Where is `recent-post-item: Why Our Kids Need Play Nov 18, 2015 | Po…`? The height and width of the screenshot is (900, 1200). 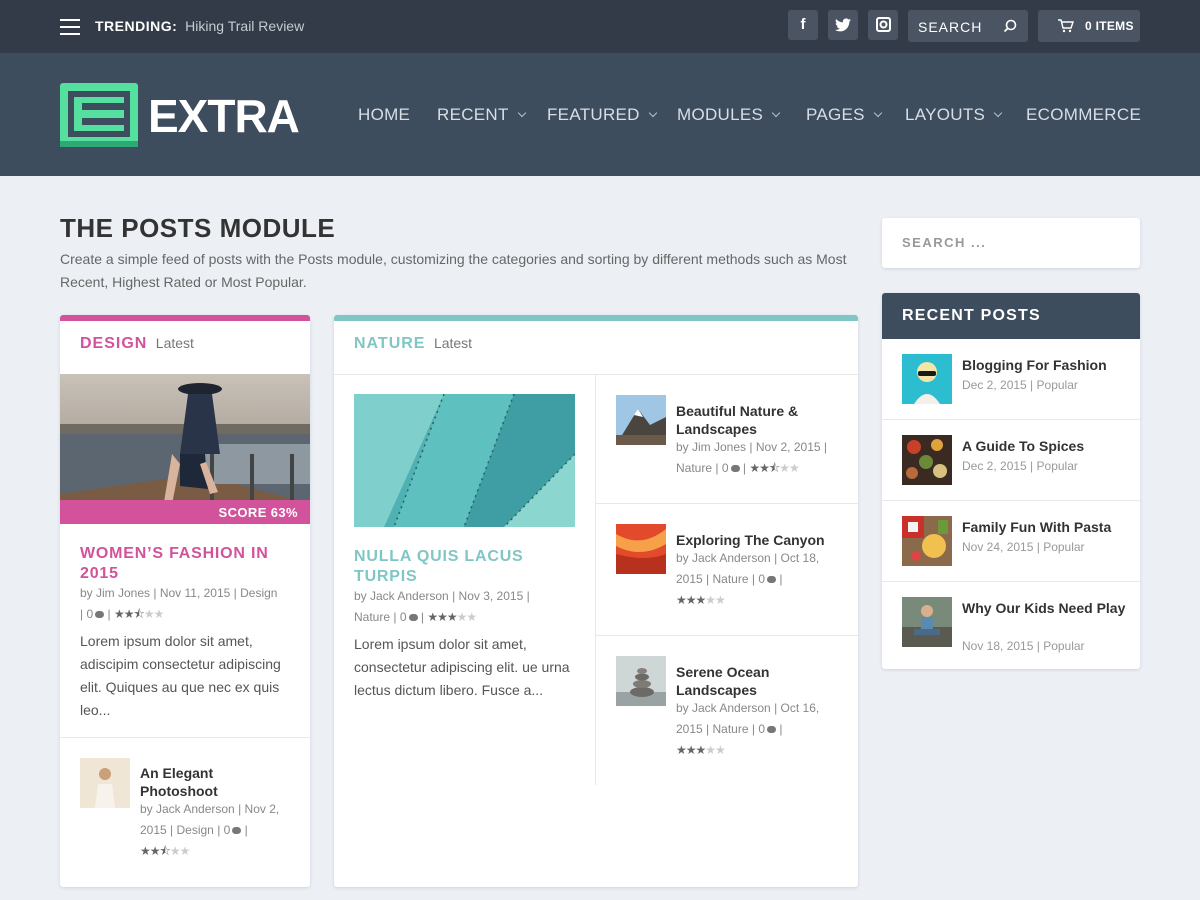
recent-post-item: Why Our Kids Need Play Nov 18, 2015 | Po… is located at coordinates (1011, 625).